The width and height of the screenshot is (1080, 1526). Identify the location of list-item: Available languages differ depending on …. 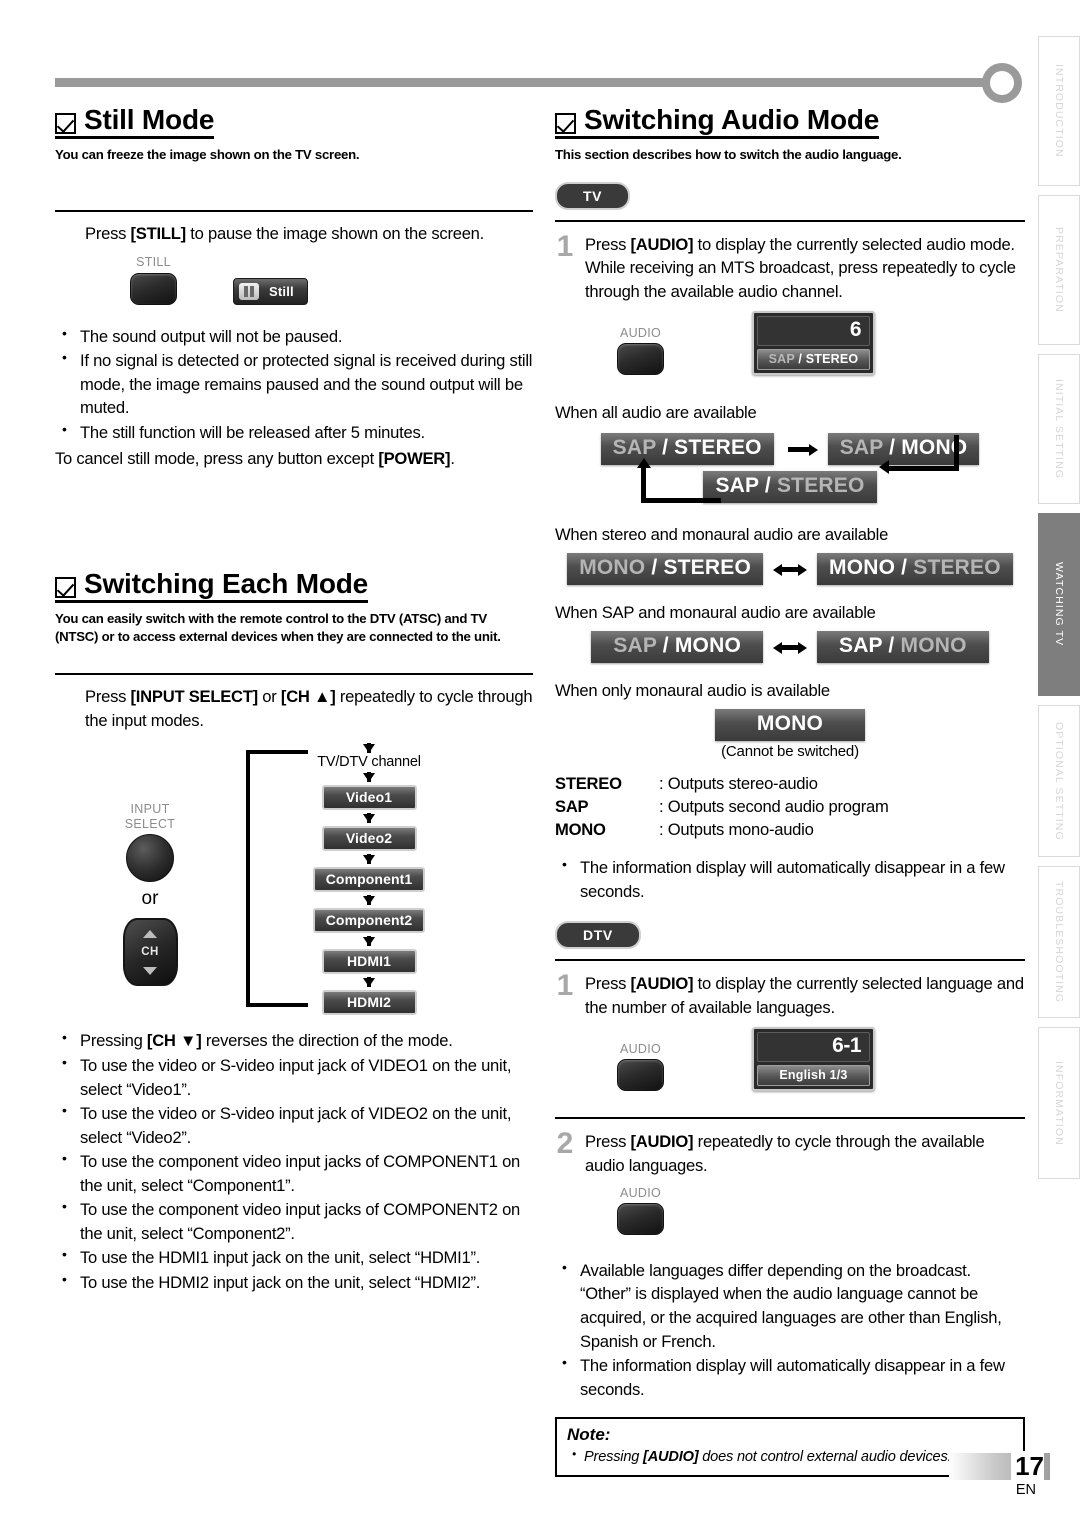
(790, 1305).